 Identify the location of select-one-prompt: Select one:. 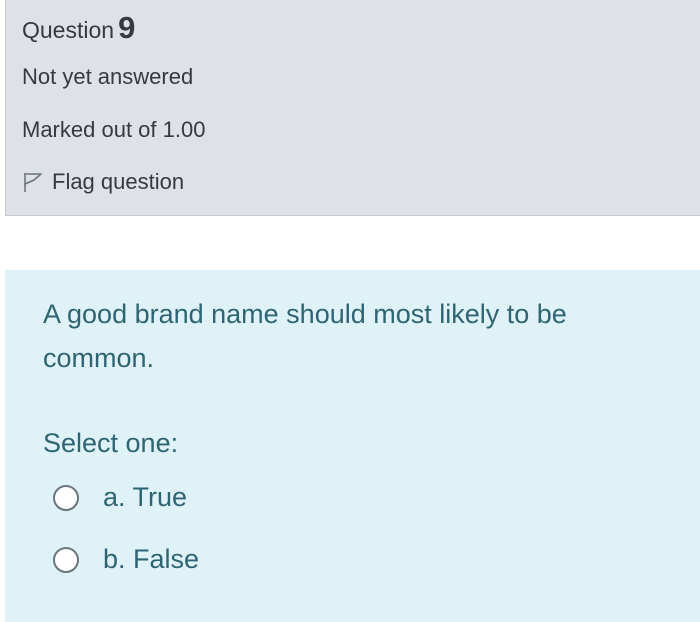
(111, 443).